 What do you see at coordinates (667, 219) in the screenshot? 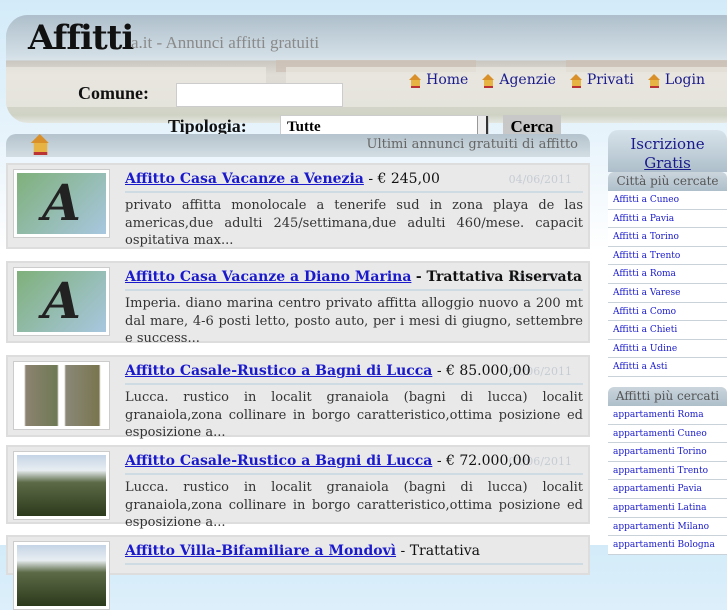
I see `city-link: Affitti a Pavia` at bounding box center [667, 219].